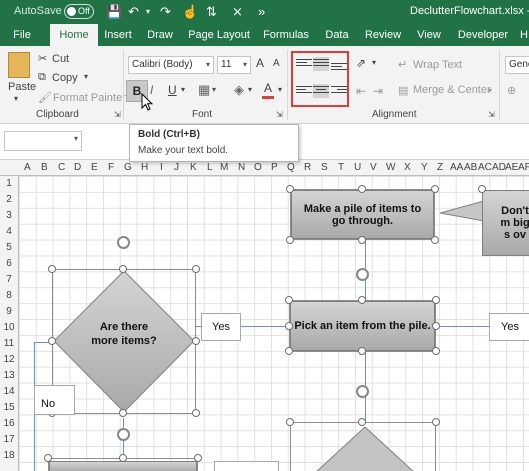 This screenshot has width=529, height=471. Describe the element at coordinates (9, 295) in the screenshot. I see `row-header: 8` at that location.